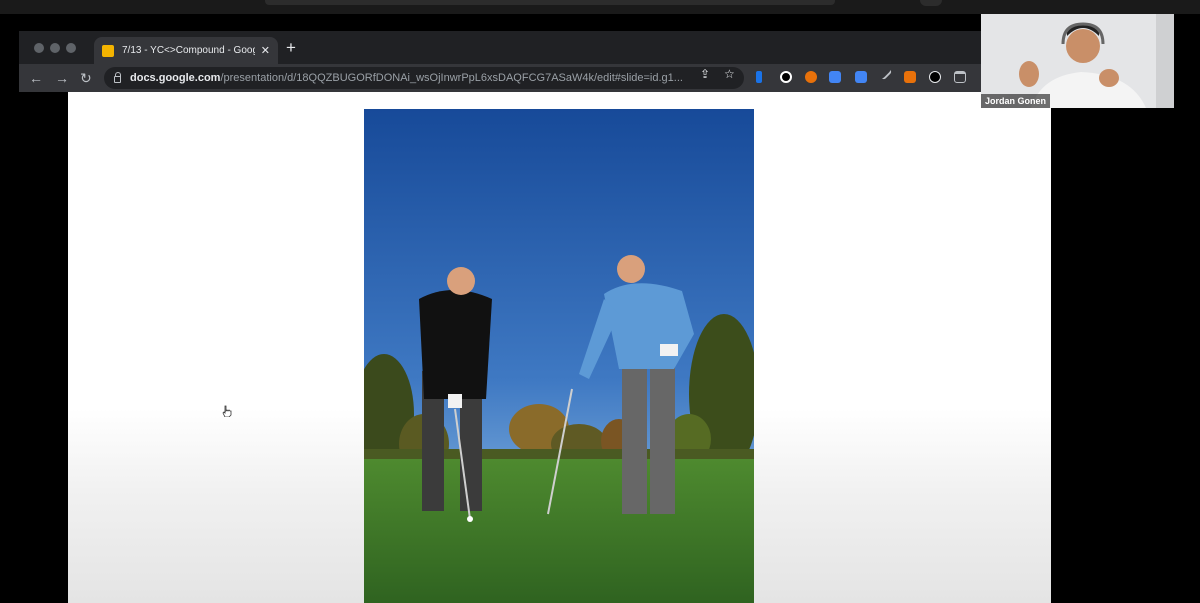  Describe the element at coordinates (786, 77) in the screenshot. I see `circle-arrow-icon` at that location.